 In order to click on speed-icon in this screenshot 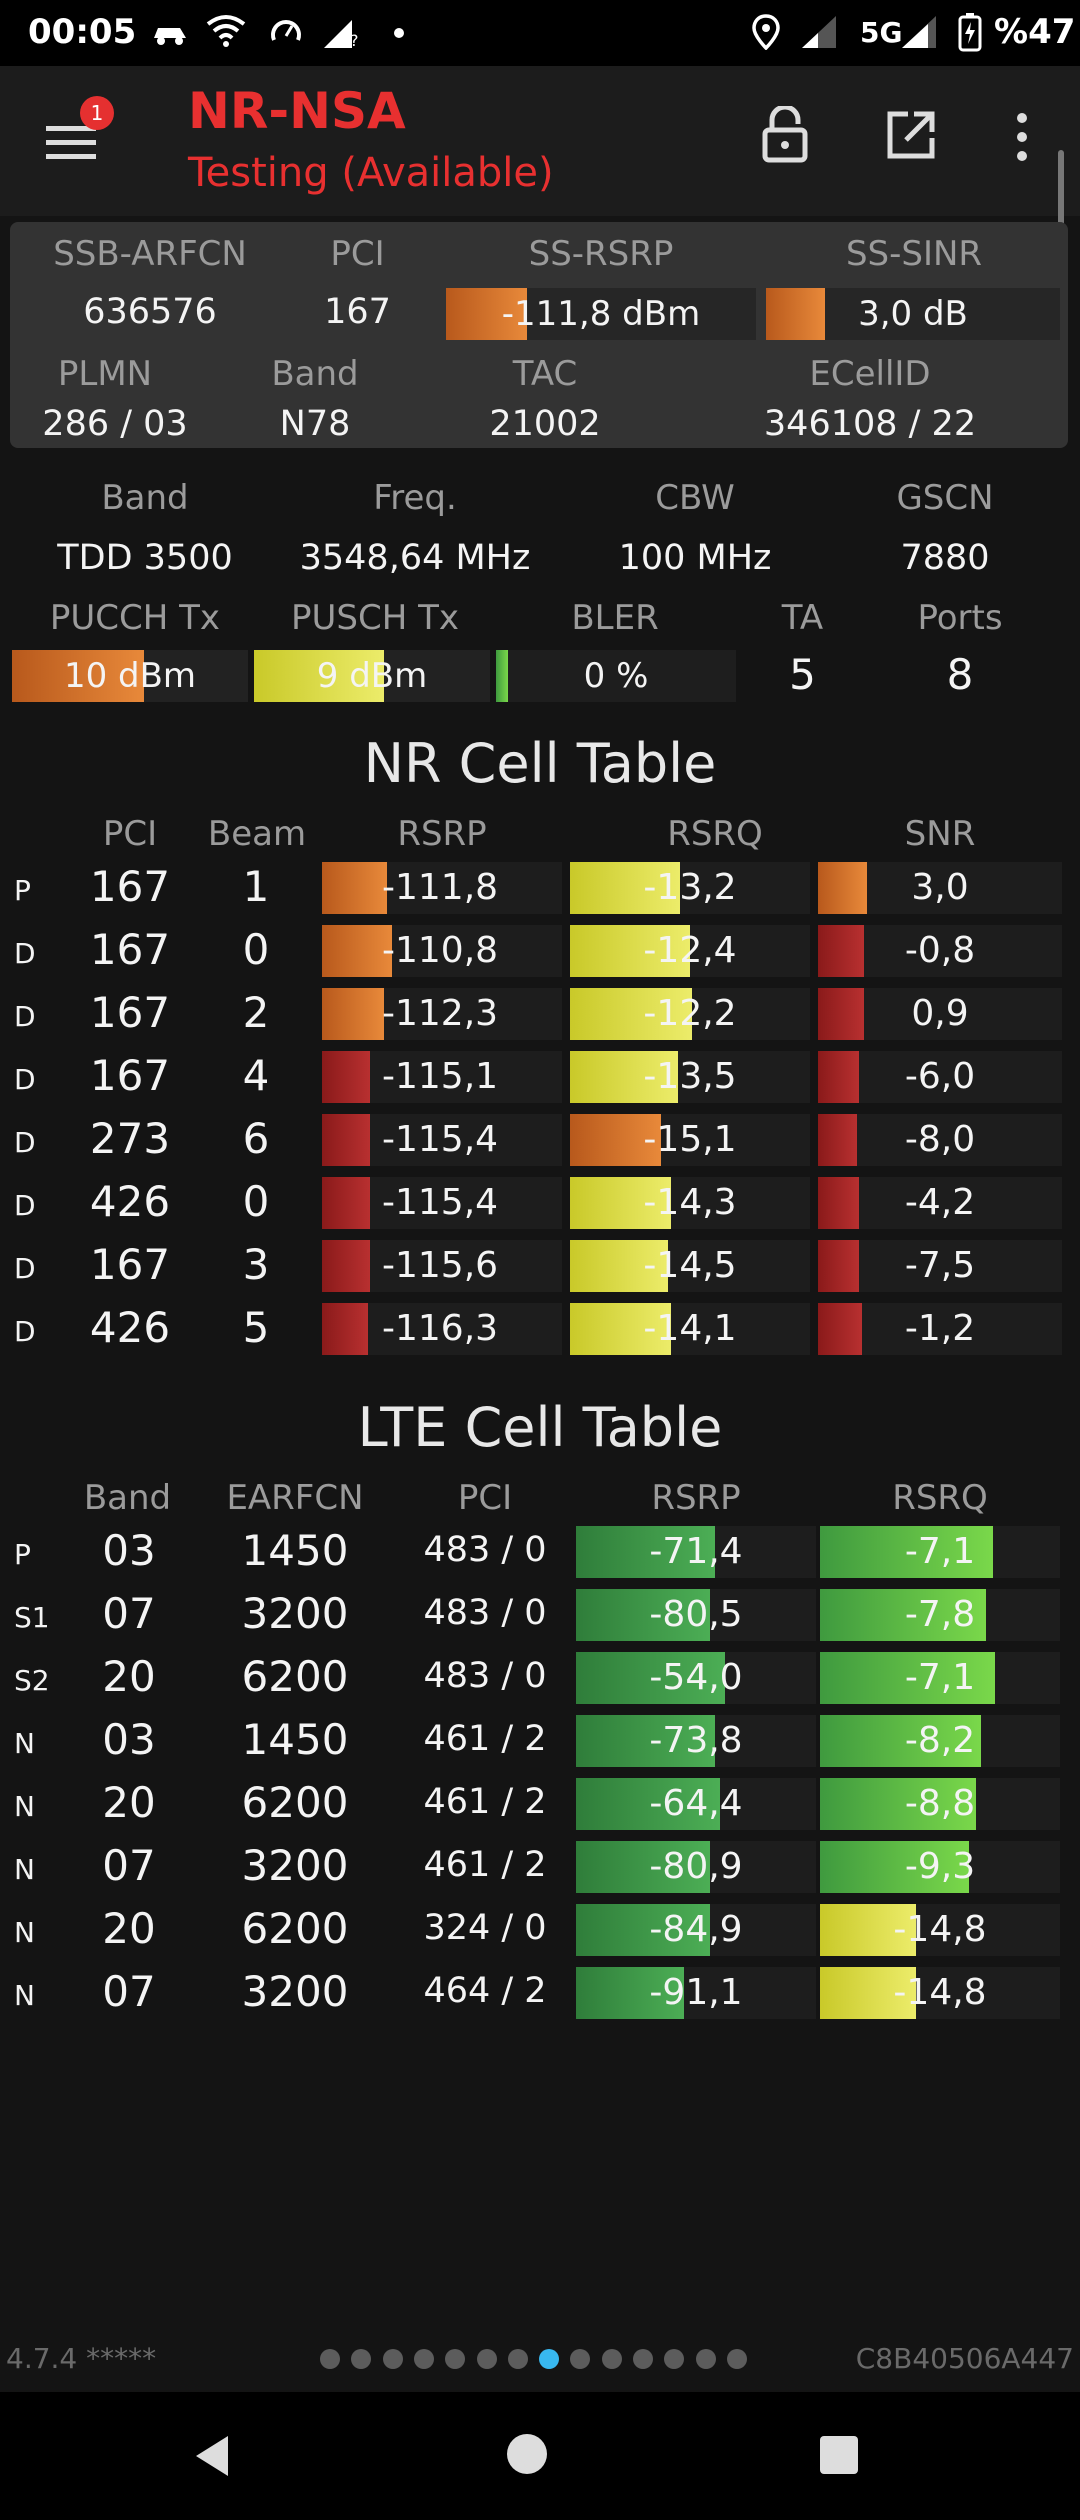, I will do `click(286, 30)`.